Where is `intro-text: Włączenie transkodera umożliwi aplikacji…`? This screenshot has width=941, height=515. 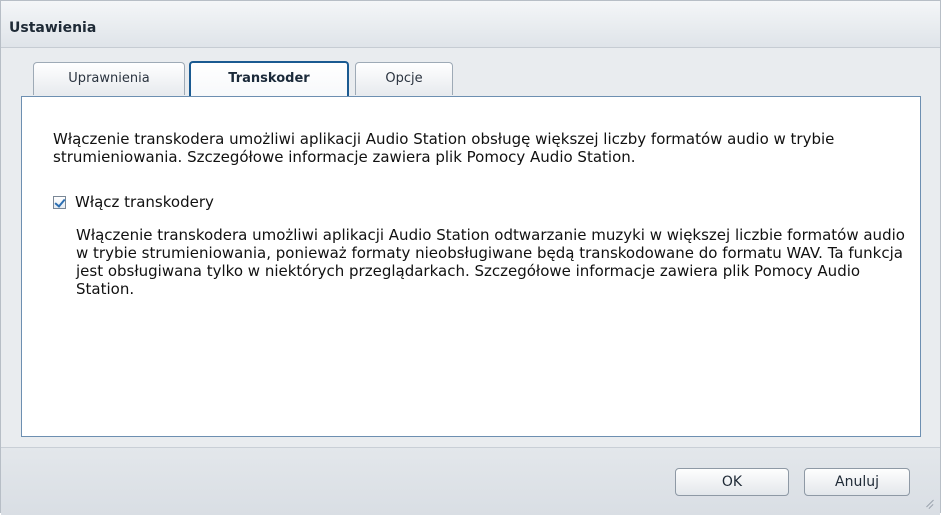 intro-text: Włączenie transkodera umożliwi aplikacji… is located at coordinates (444, 148).